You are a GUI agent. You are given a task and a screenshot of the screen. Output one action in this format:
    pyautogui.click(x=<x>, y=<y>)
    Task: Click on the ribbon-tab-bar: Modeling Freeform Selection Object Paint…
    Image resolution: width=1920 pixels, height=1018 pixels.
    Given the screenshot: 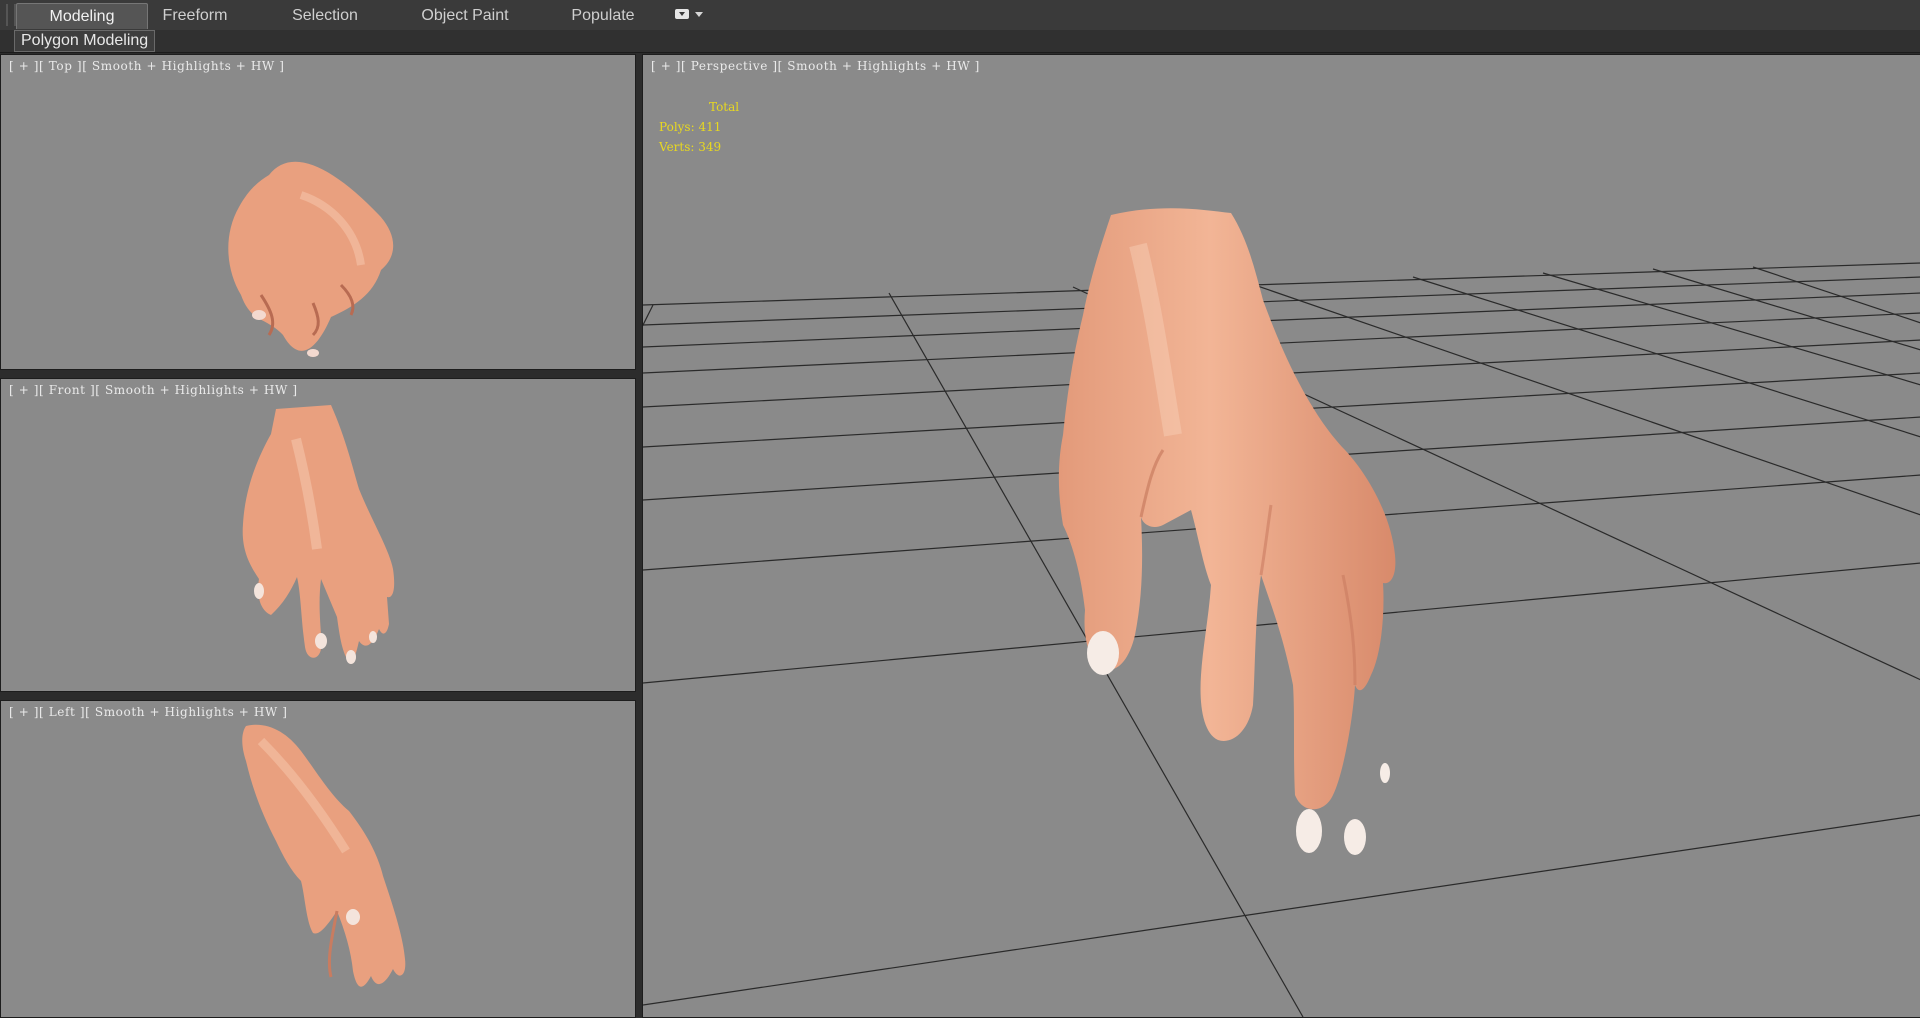 What is the action you would take?
    pyautogui.click(x=960, y=15)
    